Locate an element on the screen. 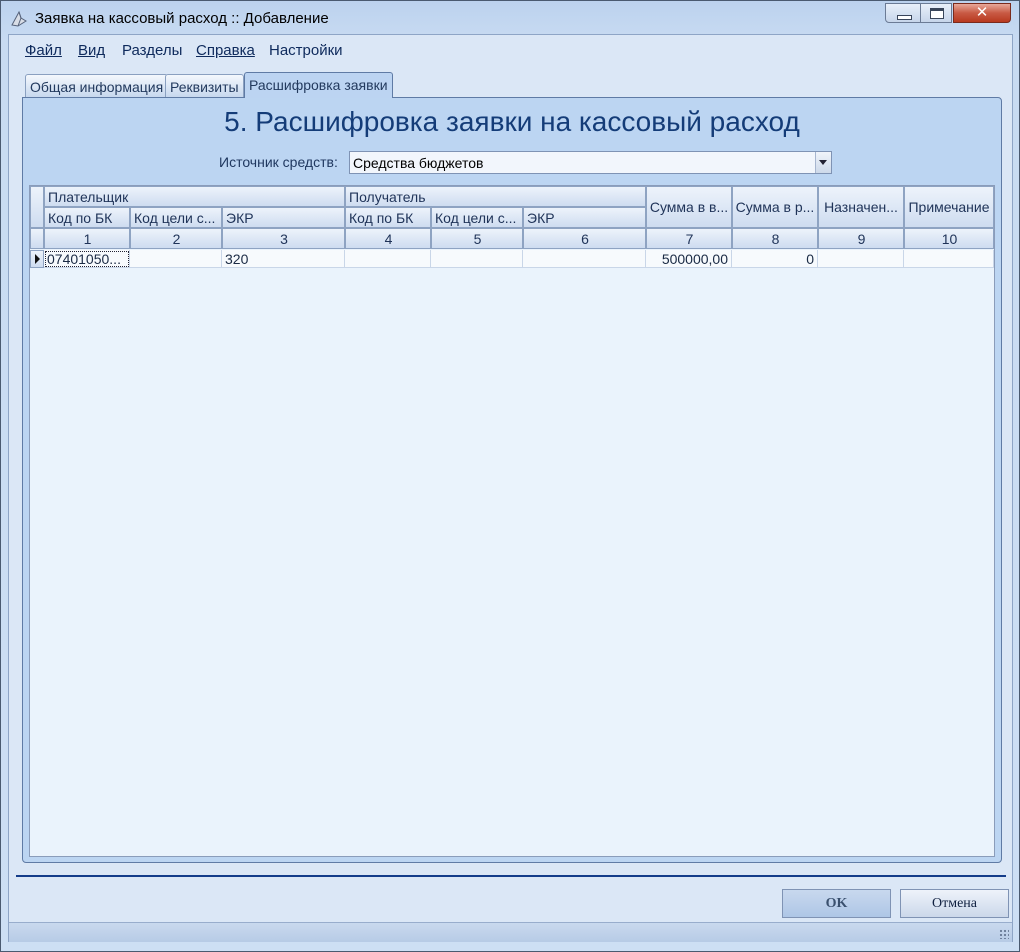 The image size is (1020, 952). menu-help: Справка is located at coordinates (225, 50).